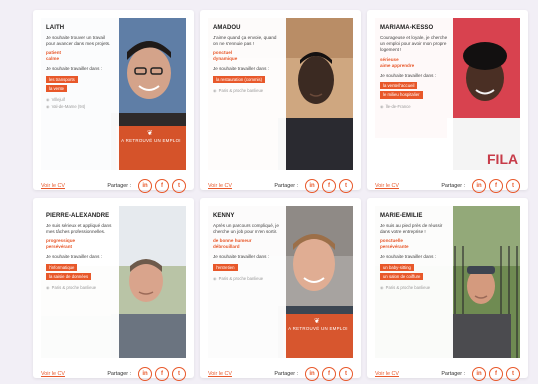 Image resolution: width=538 pixels, height=384 pixels. Describe the element at coordinates (401, 216) in the screenshot. I see `candidate-name: MARIE-EMILIE` at that location.